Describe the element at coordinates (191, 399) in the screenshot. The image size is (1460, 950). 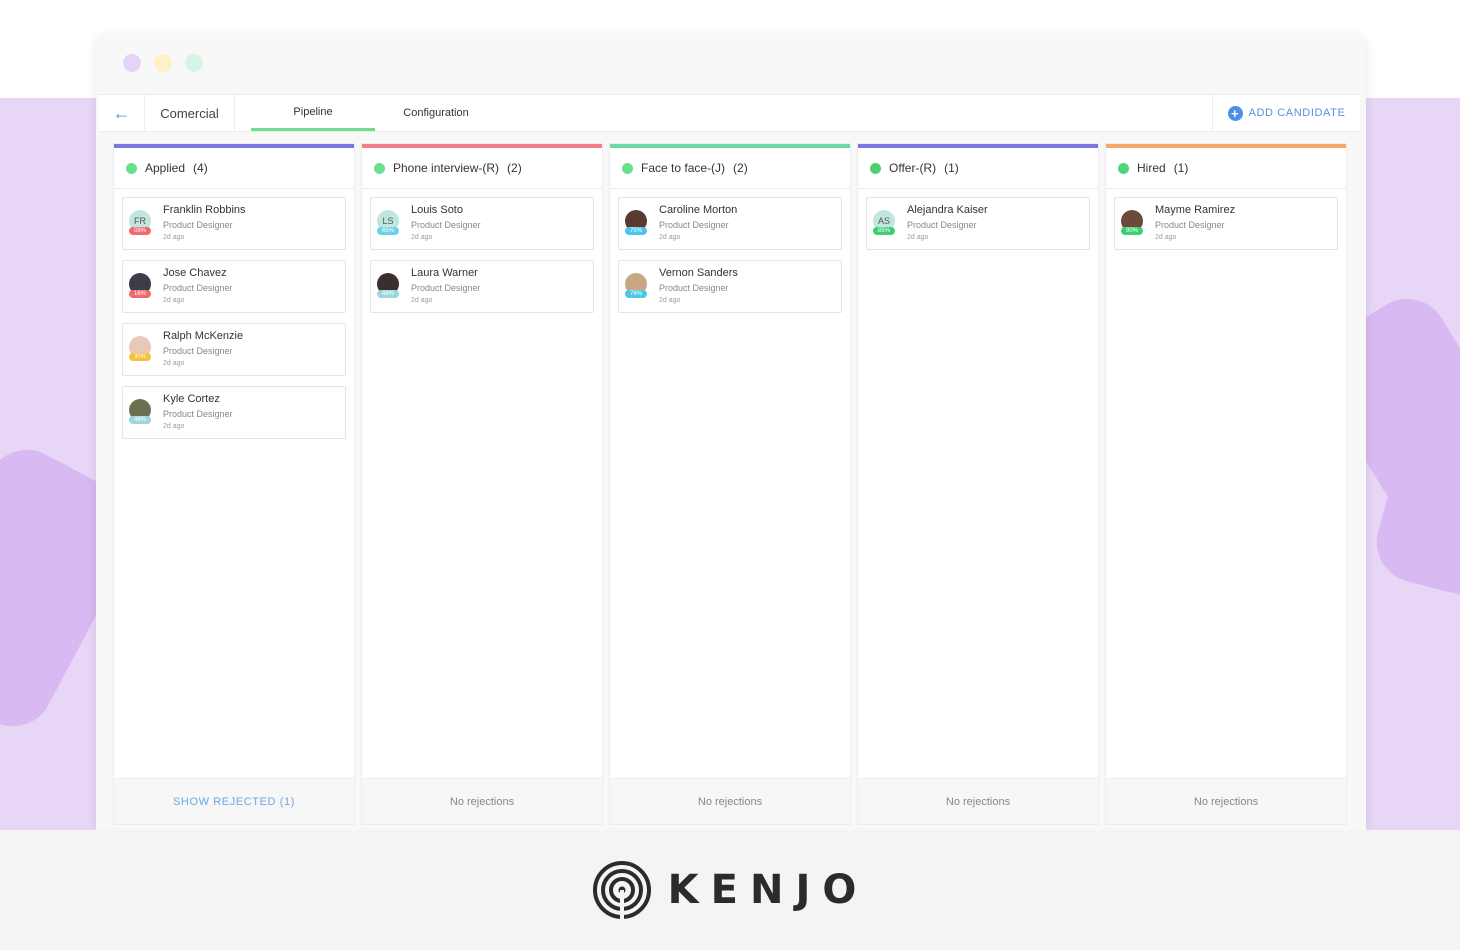
I see `candidate-name: Kyle Cortez` at that location.